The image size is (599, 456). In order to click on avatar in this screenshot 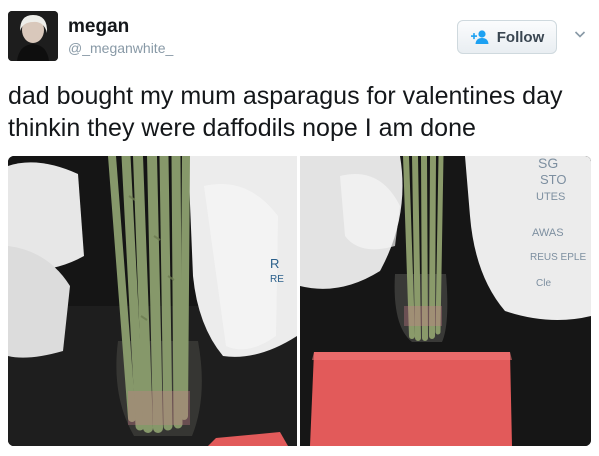, I will do `click(33, 36)`.